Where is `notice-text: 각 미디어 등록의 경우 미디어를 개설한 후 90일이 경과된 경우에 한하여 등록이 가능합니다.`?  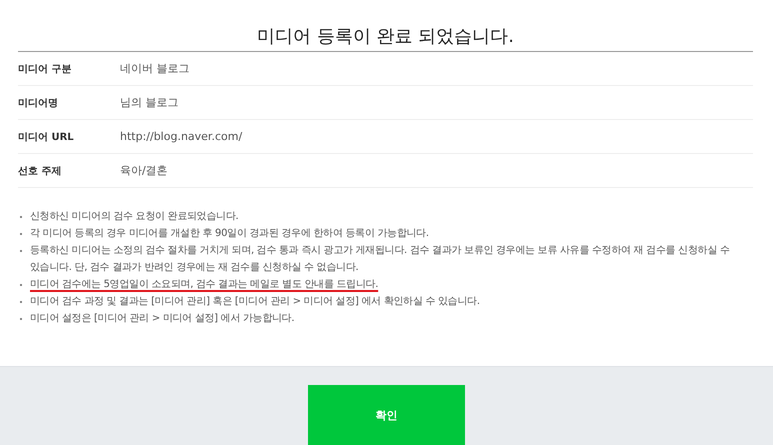
notice-text: 각 미디어 등록의 경우 미디어를 개설한 후 90일이 경과된 경우에 한하여 등록이 가능합니다. is located at coordinates (230, 234).